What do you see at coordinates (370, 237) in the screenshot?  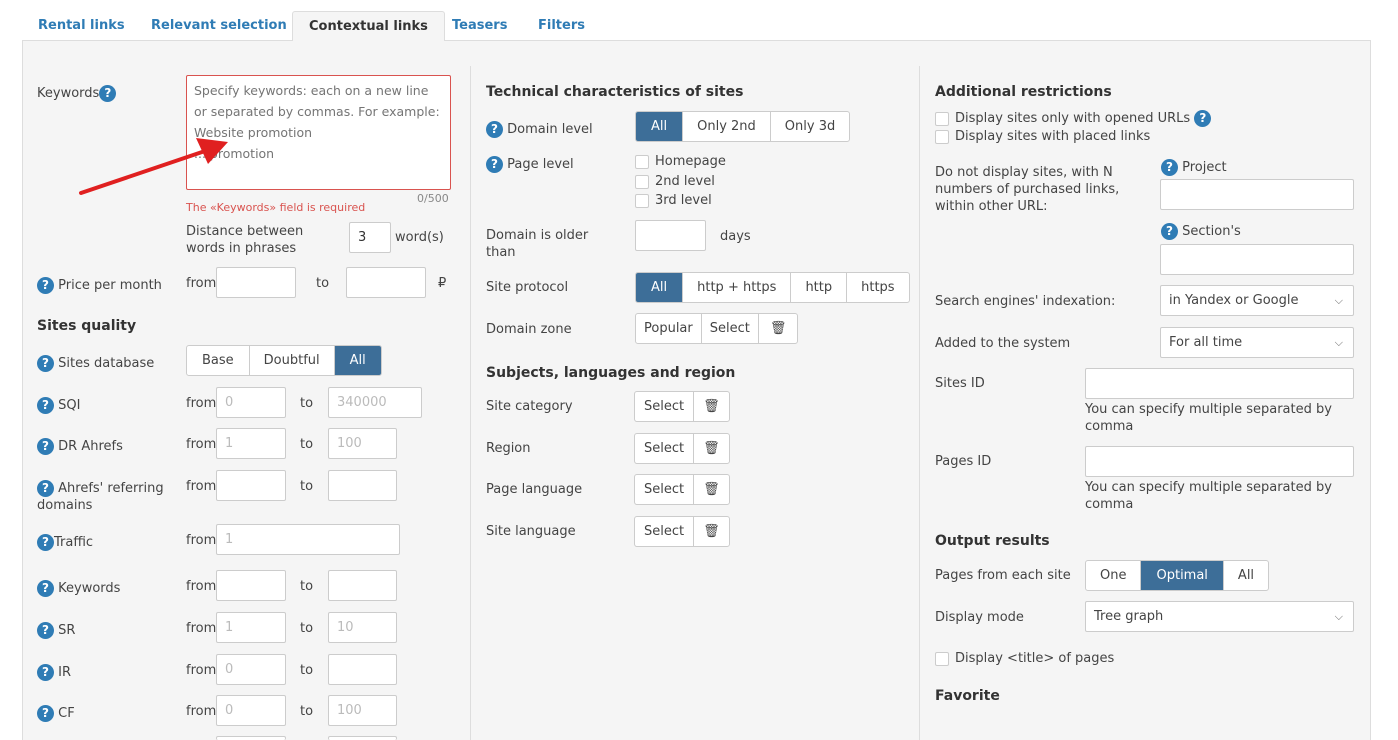 I see `distance-input: 3` at bounding box center [370, 237].